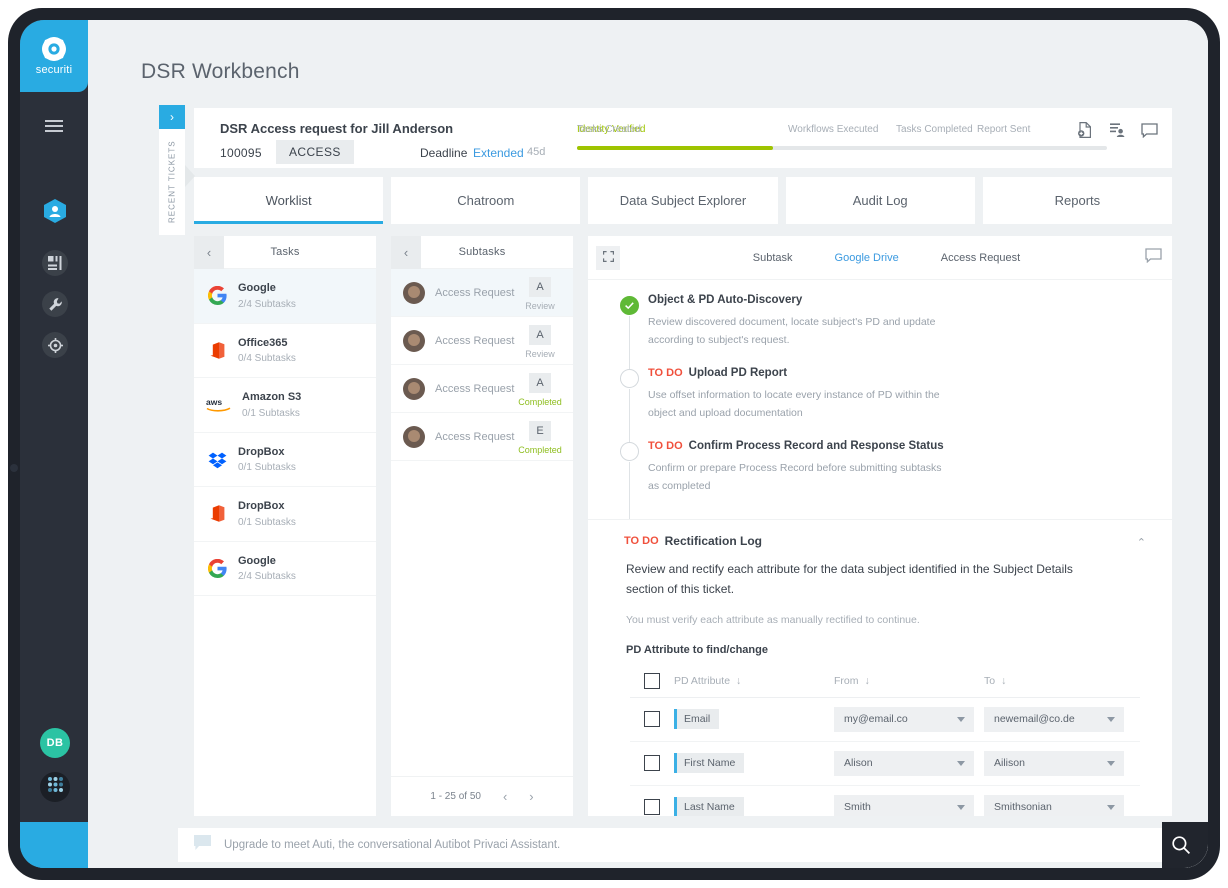 The height and width of the screenshot is (888, 1228). Describe the element at coordinates (683, 200) in the screenshot. I see `tab-data-subject-explorer: Data Subject Explorer` at that location.